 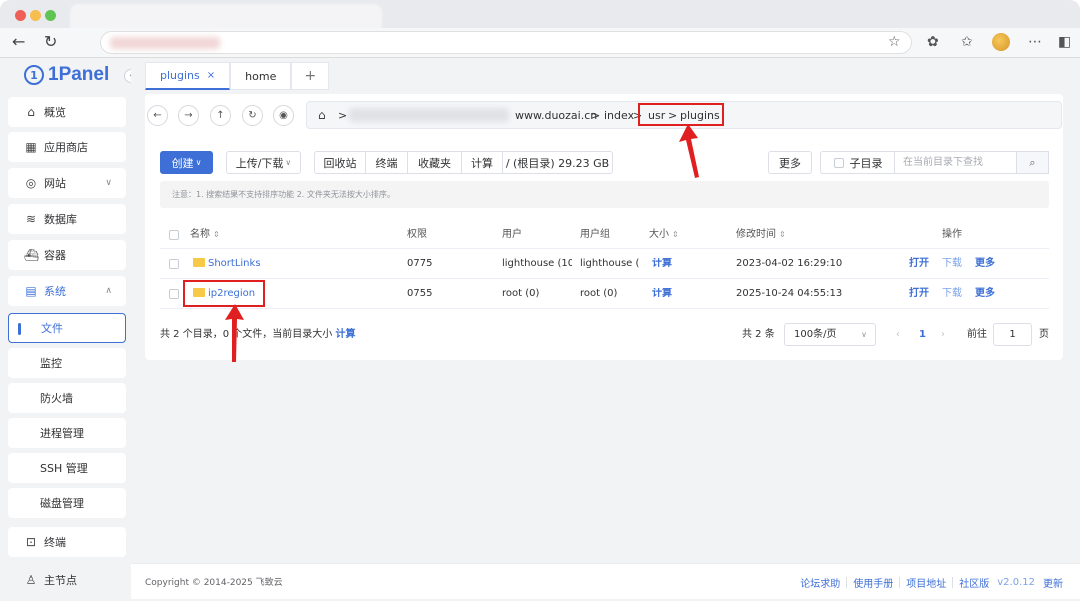 What do you see at coordinates (967, 42) in the screenshot?
I see `favorites-icon: ✩` at bounding box center [967, 42].